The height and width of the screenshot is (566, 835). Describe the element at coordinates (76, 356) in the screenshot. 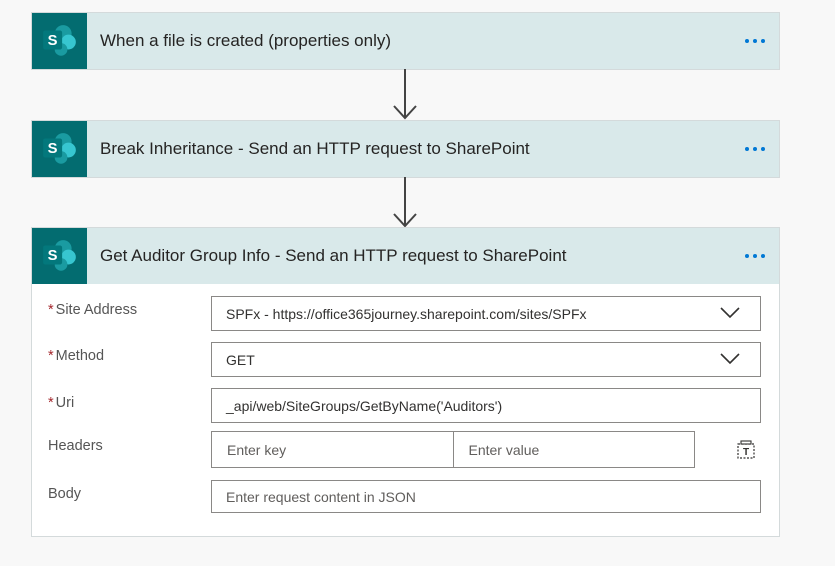

I see `method-label: * Method` at that location.